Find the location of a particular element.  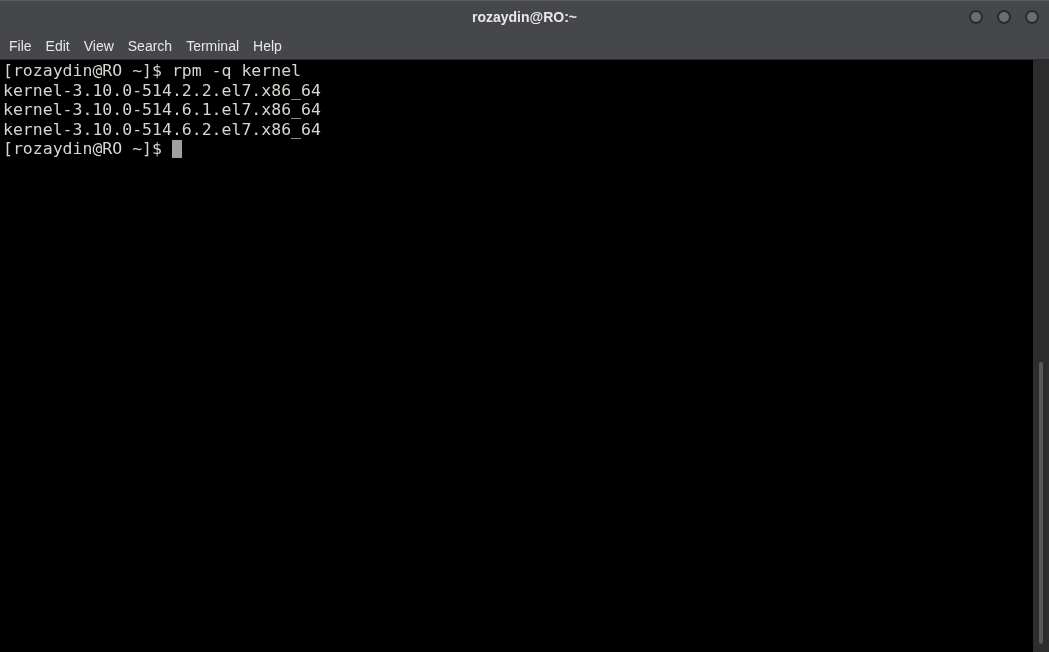

menu-item: Search is located at coordinates (150, 46).